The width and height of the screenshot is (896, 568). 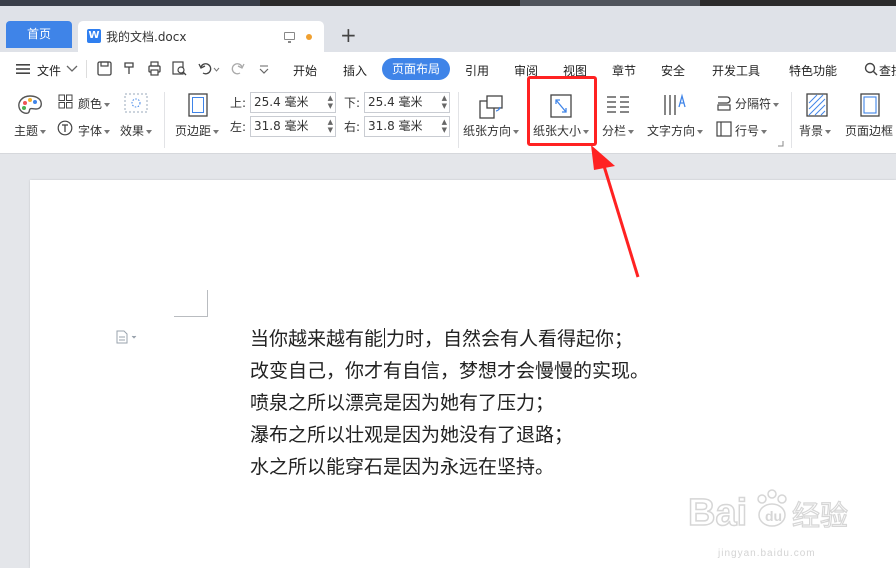 What do you see at coordinates (477, 70) in the screenshot?
I see `menu-reference: 引用` at bounding box center [477, 70].